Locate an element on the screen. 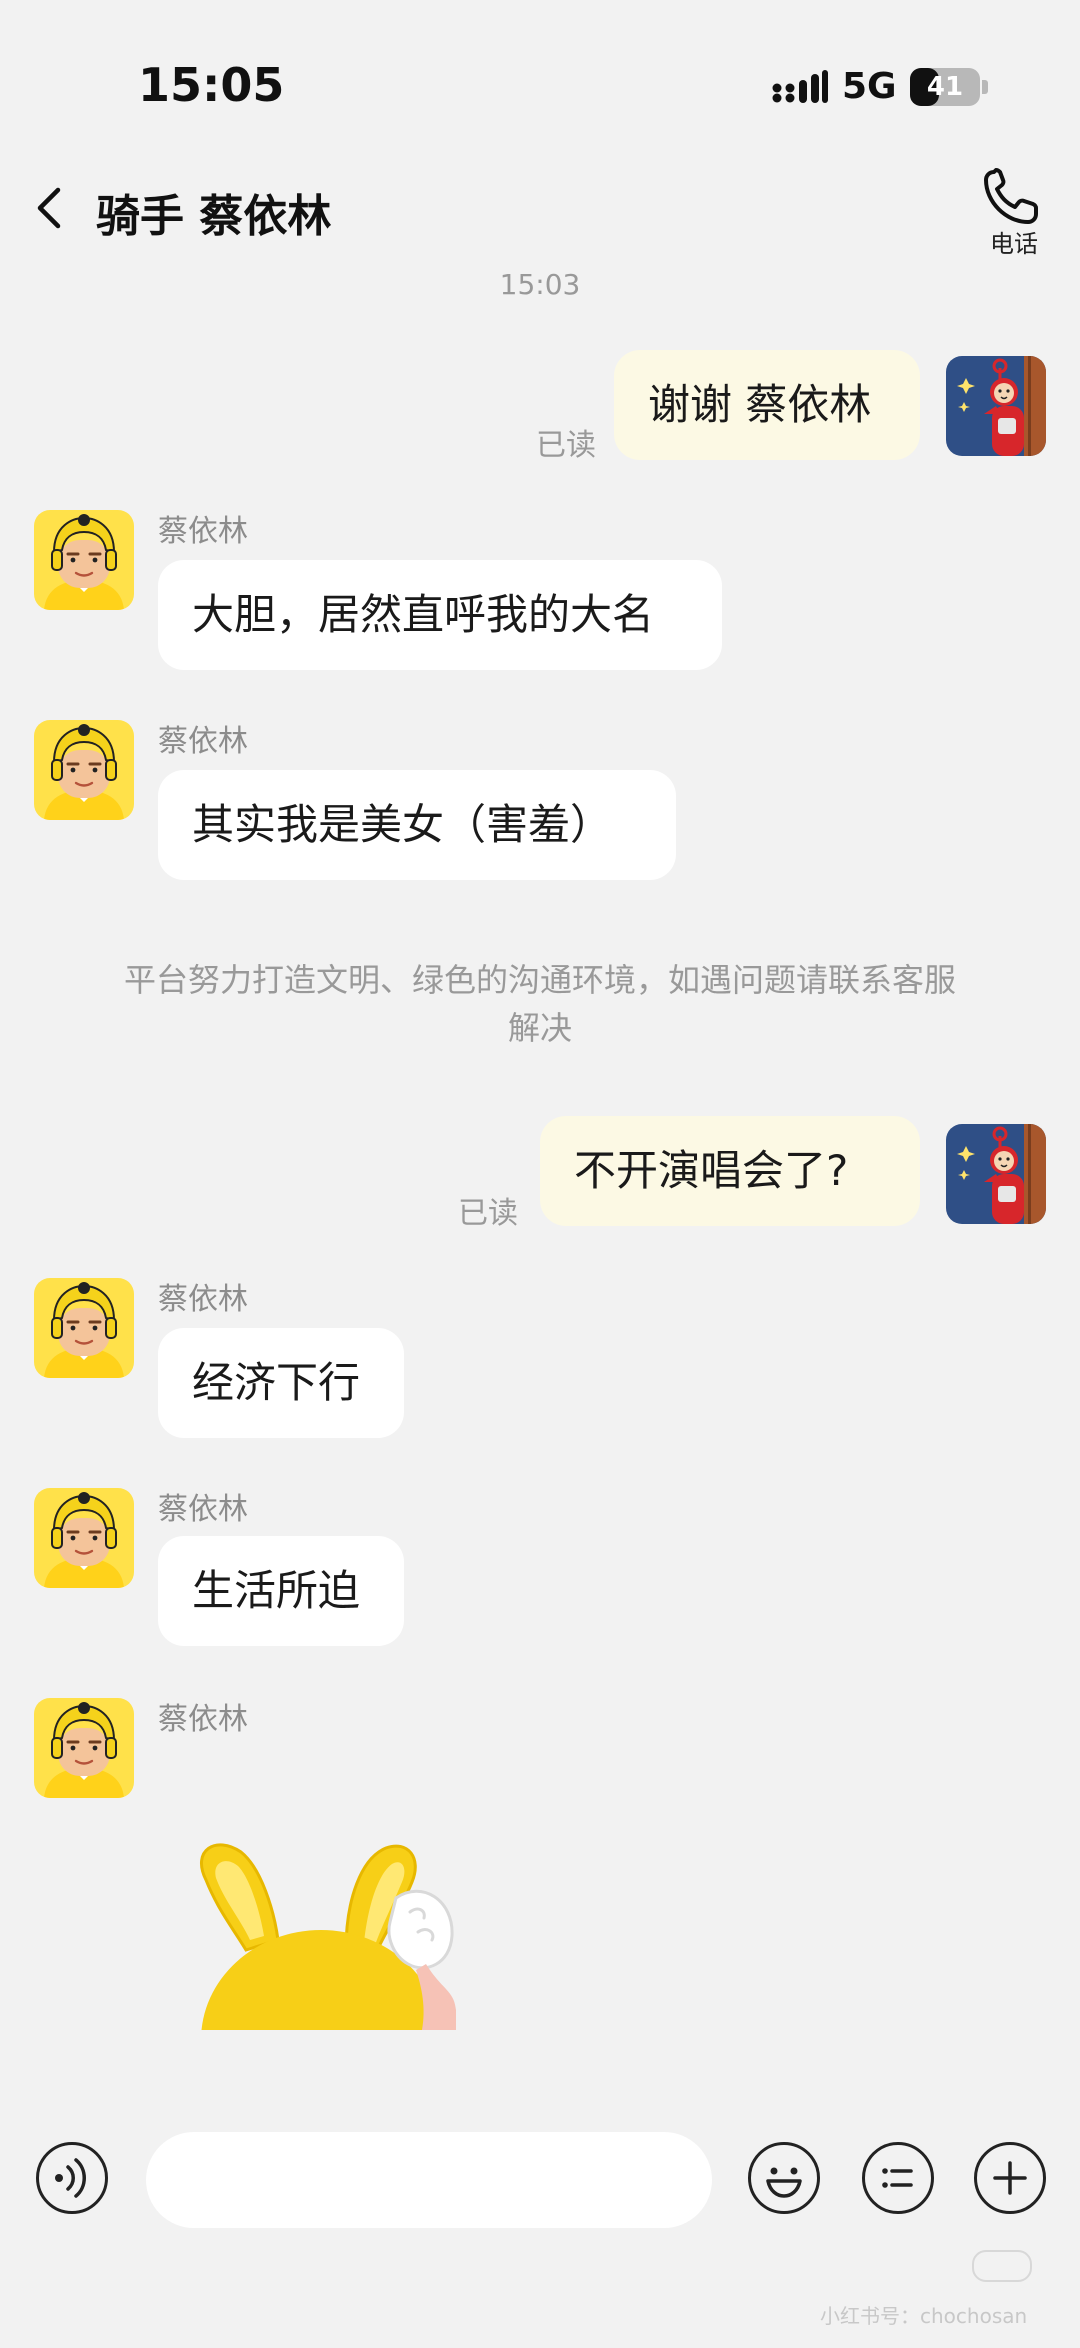 The height and width of the screenshot is (2348, 1080). bunny-sticker is located at coordinates (321, 1935).